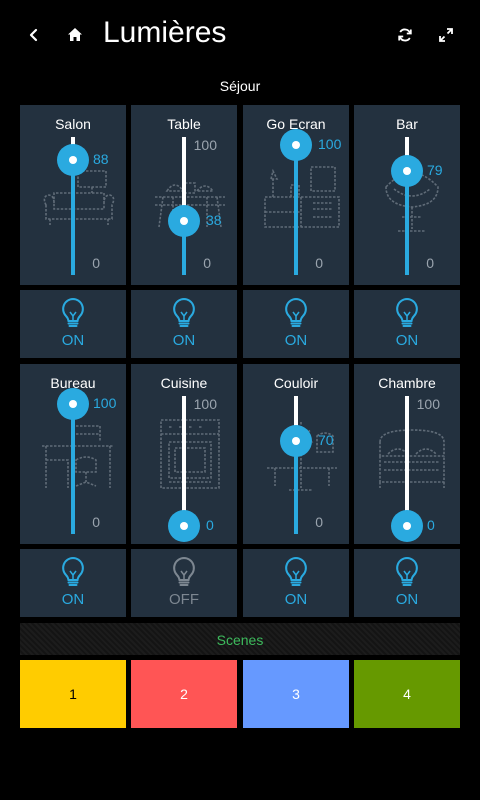 The image size is (480, 800). I want to click on dimmer-name: Bar, so click(407, 124).